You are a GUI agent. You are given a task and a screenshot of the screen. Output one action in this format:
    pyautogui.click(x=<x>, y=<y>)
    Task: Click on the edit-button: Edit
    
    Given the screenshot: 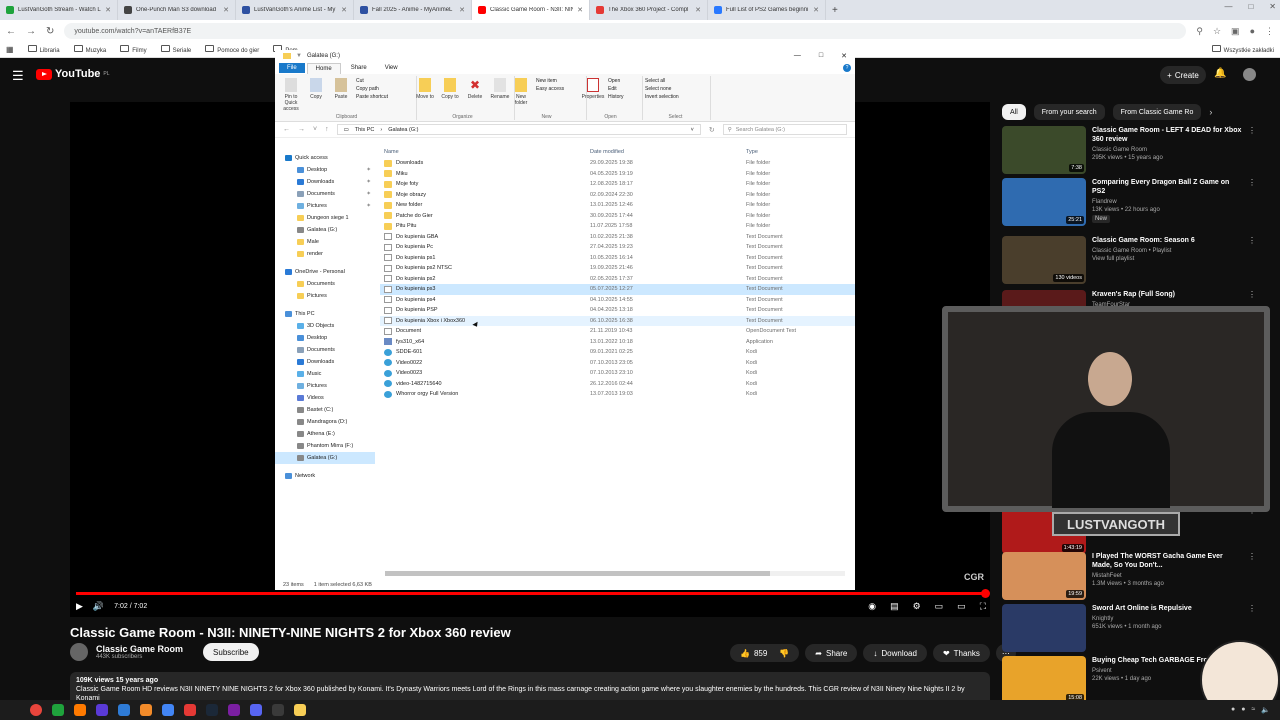 What is the action you would take?
    pyautogui.click(x=616, y=89)
    